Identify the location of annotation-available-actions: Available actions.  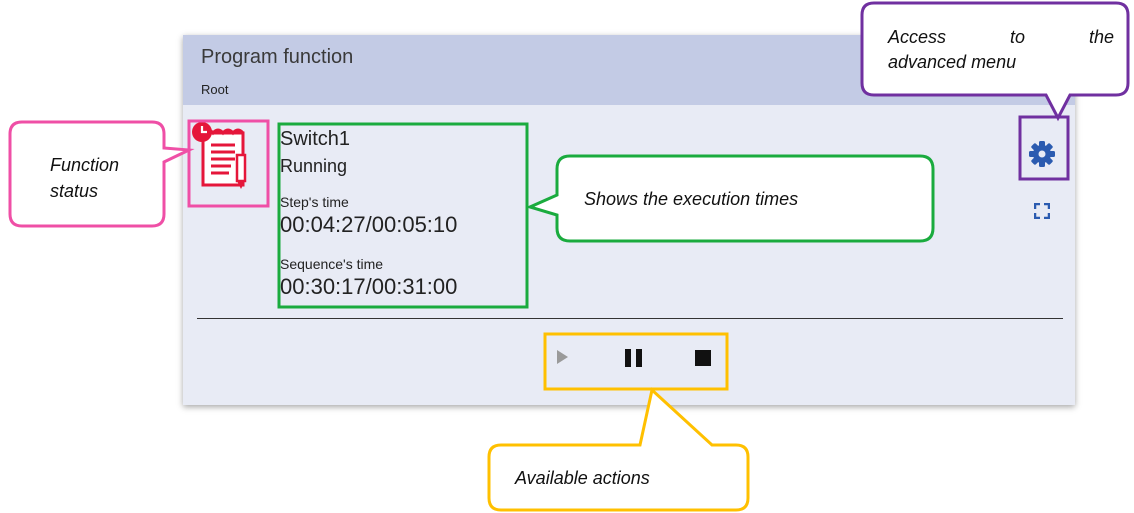
(582, 478).